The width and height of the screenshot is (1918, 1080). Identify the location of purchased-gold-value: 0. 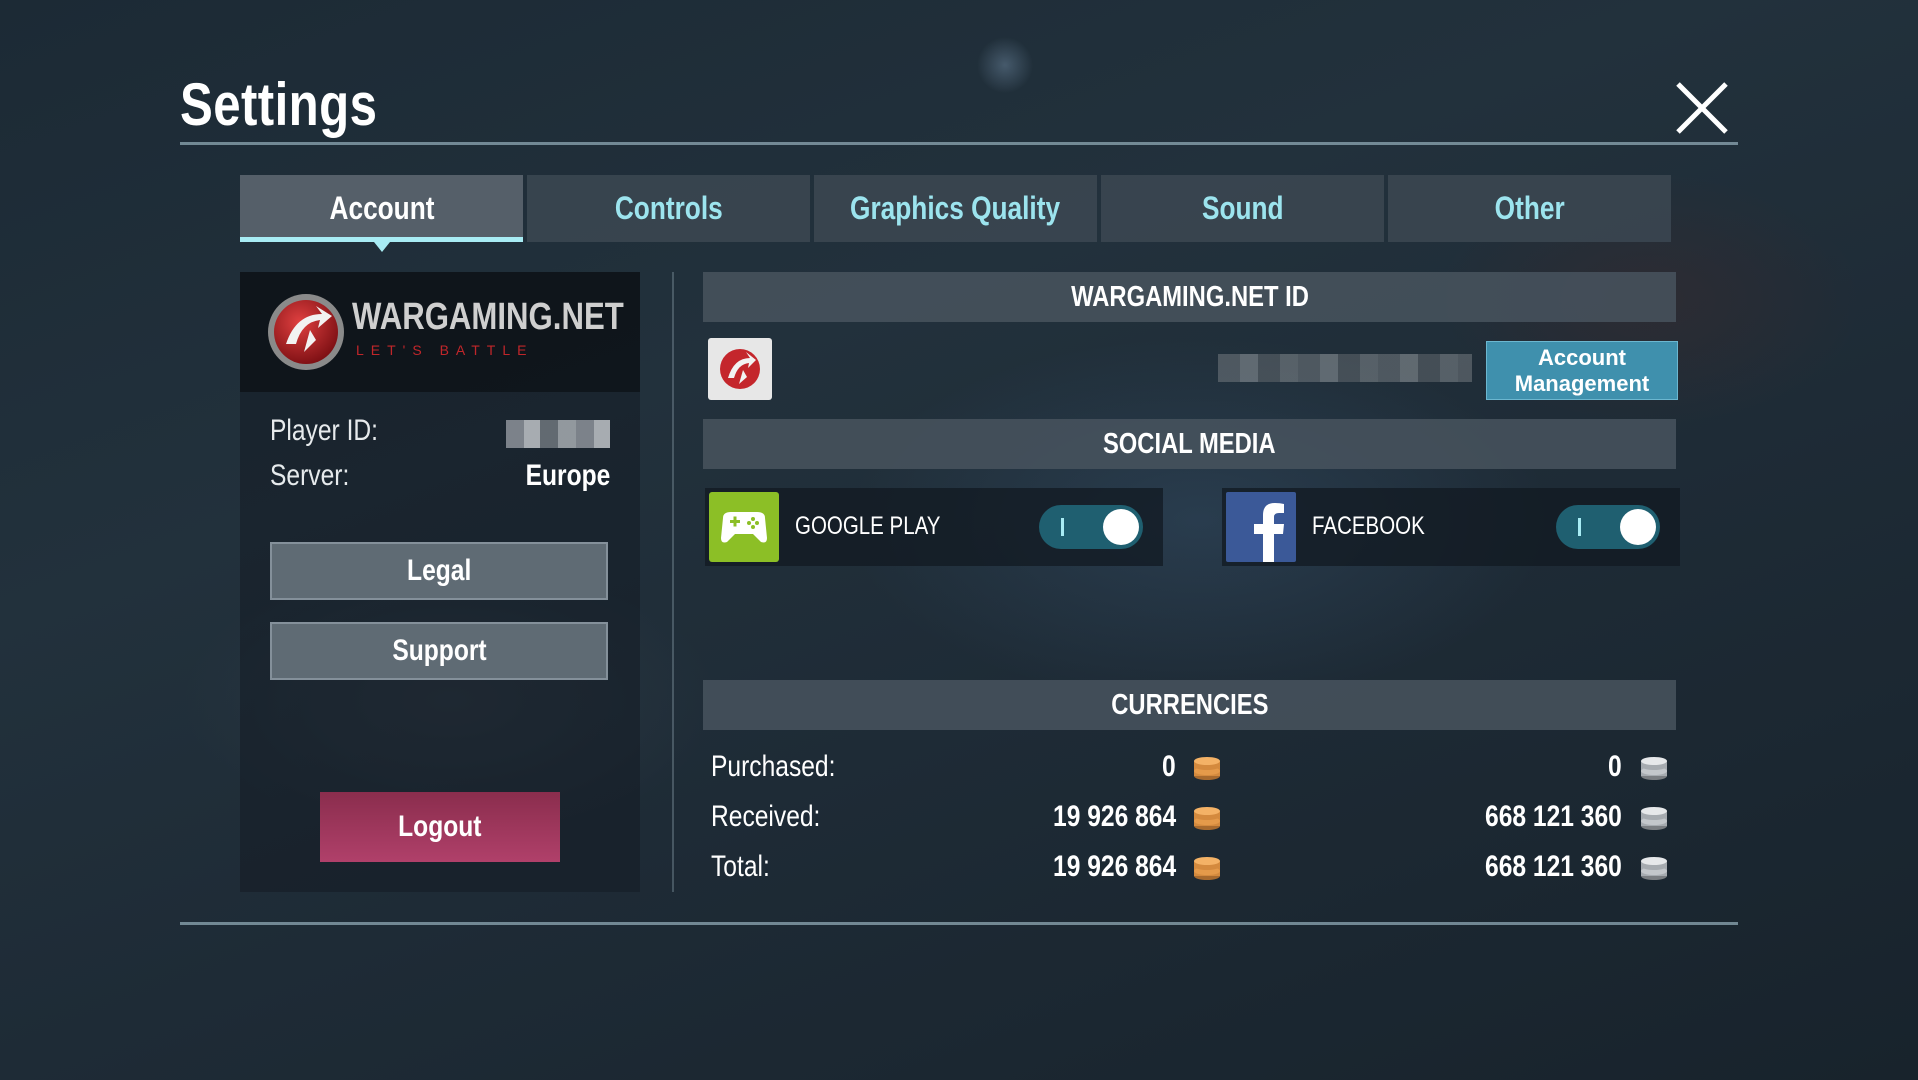
(1169, 766).